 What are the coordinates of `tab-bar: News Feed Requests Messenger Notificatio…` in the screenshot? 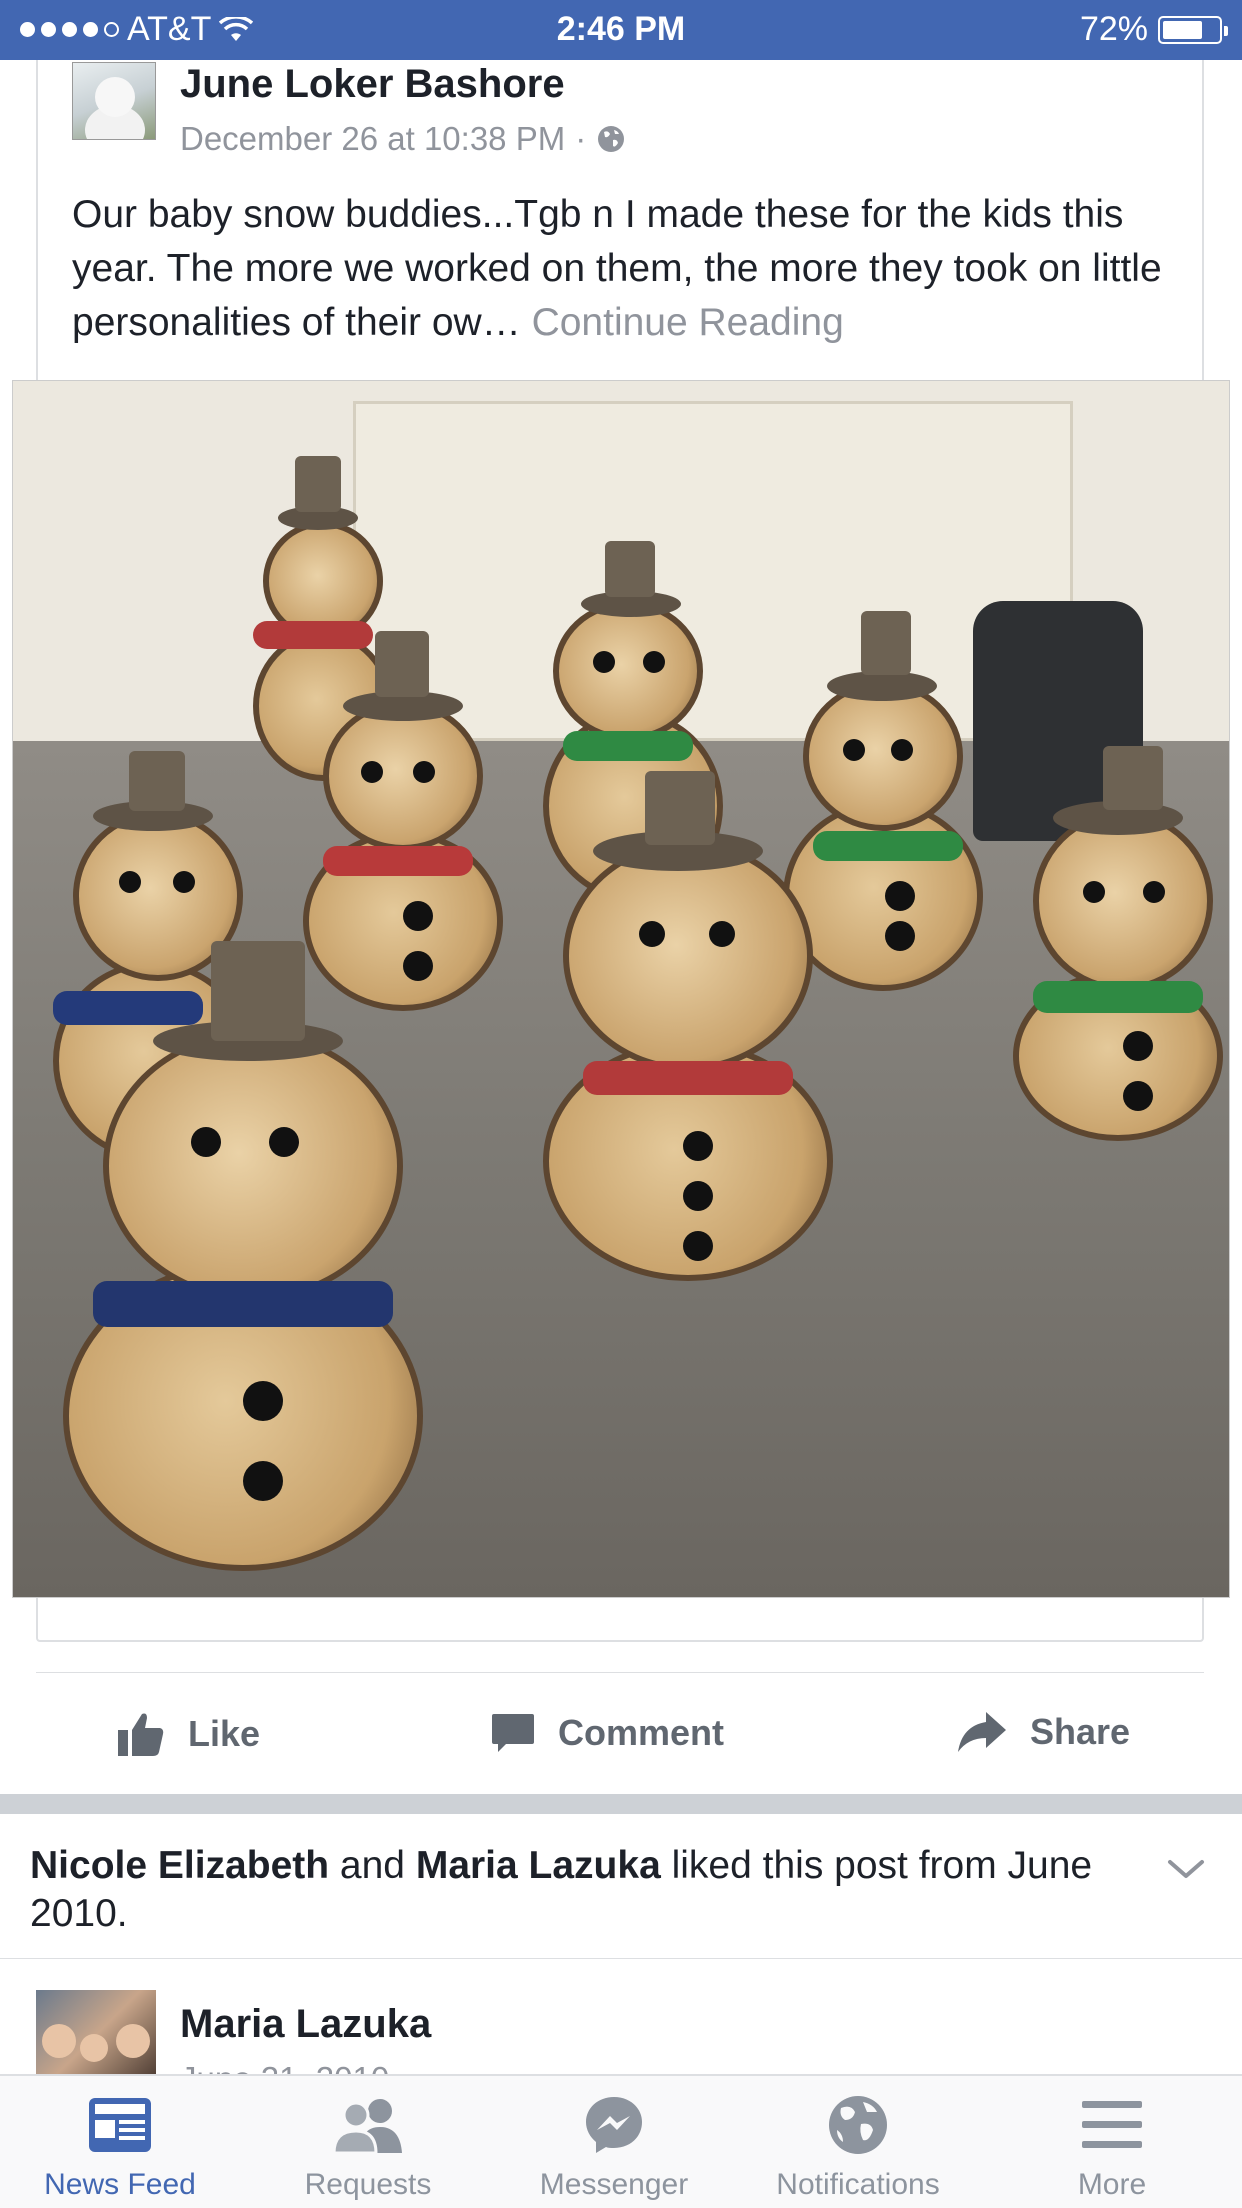 It's located at (621, 2141).